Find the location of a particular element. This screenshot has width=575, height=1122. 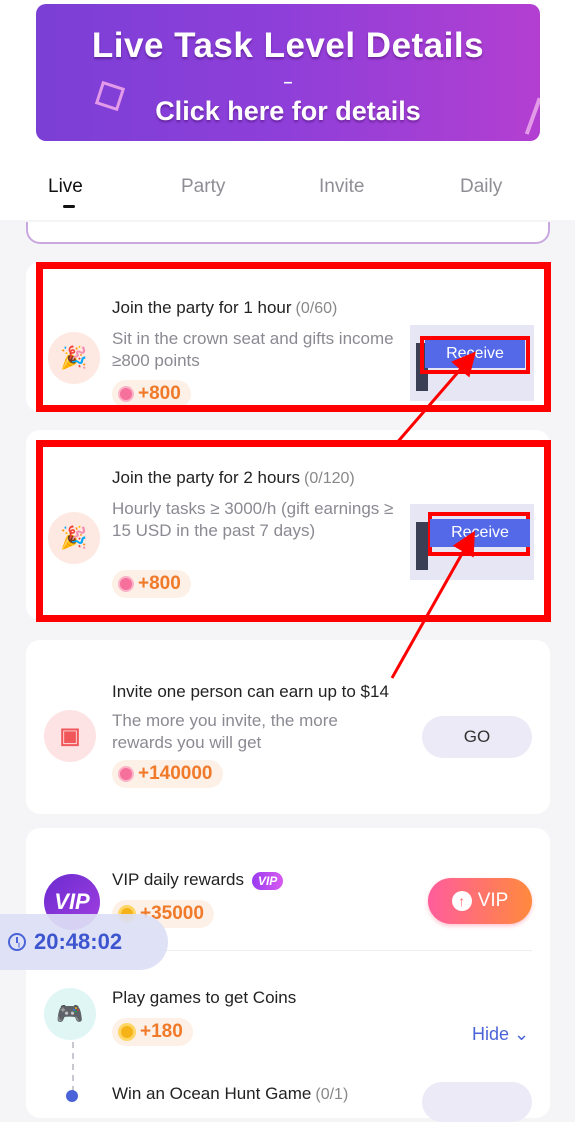

task-title: Join the party for 2 hours (0/120) is located at coordinates (233, 478).